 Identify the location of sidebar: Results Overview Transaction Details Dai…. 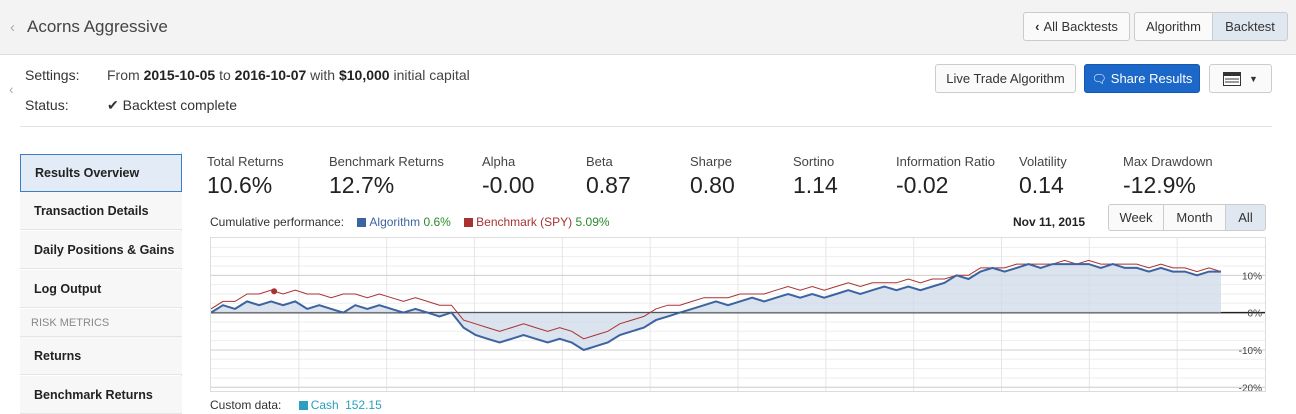
(101, 283).